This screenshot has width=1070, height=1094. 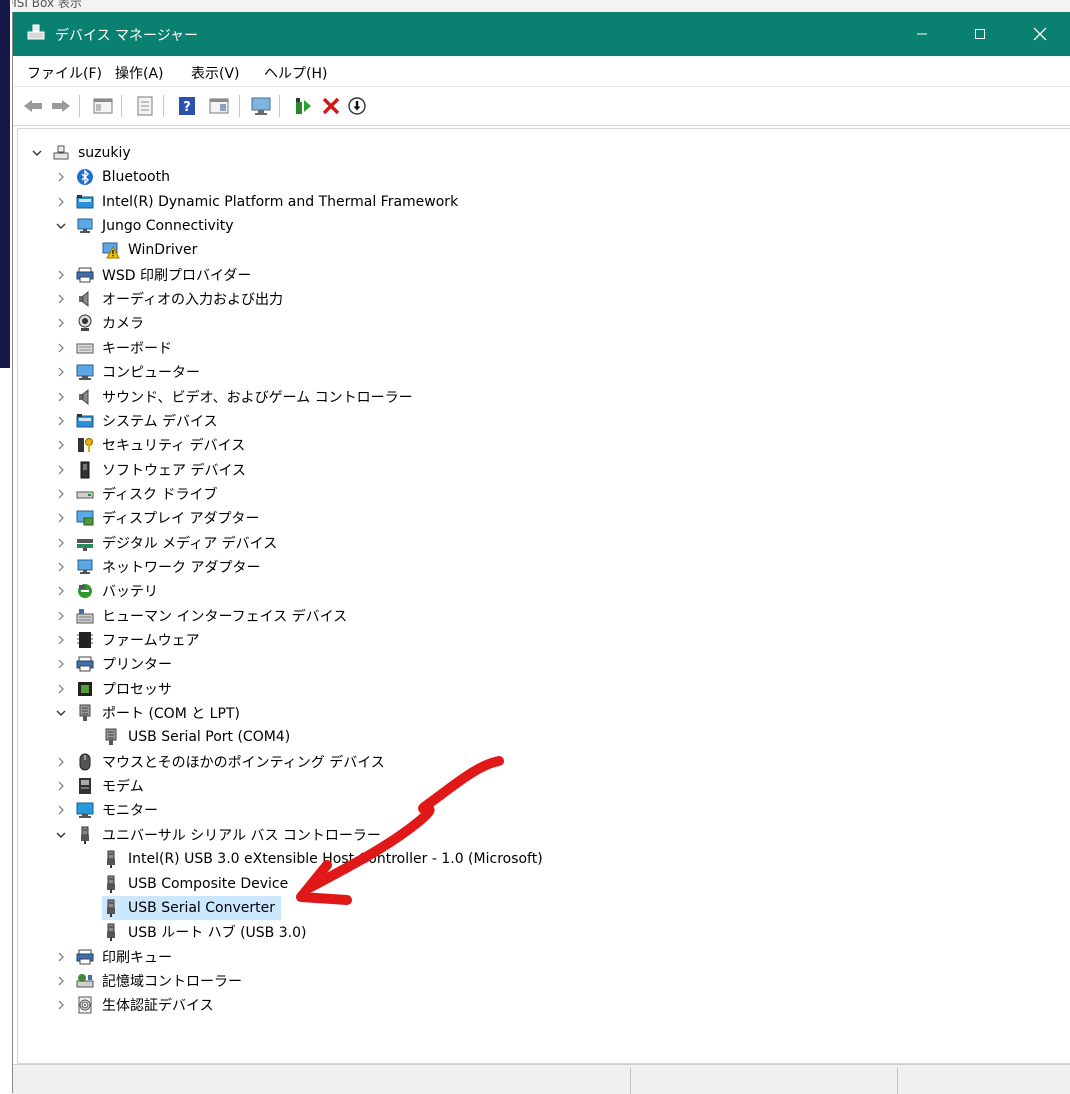 I want to click on minimize-icon, so click(x=922, y=34).